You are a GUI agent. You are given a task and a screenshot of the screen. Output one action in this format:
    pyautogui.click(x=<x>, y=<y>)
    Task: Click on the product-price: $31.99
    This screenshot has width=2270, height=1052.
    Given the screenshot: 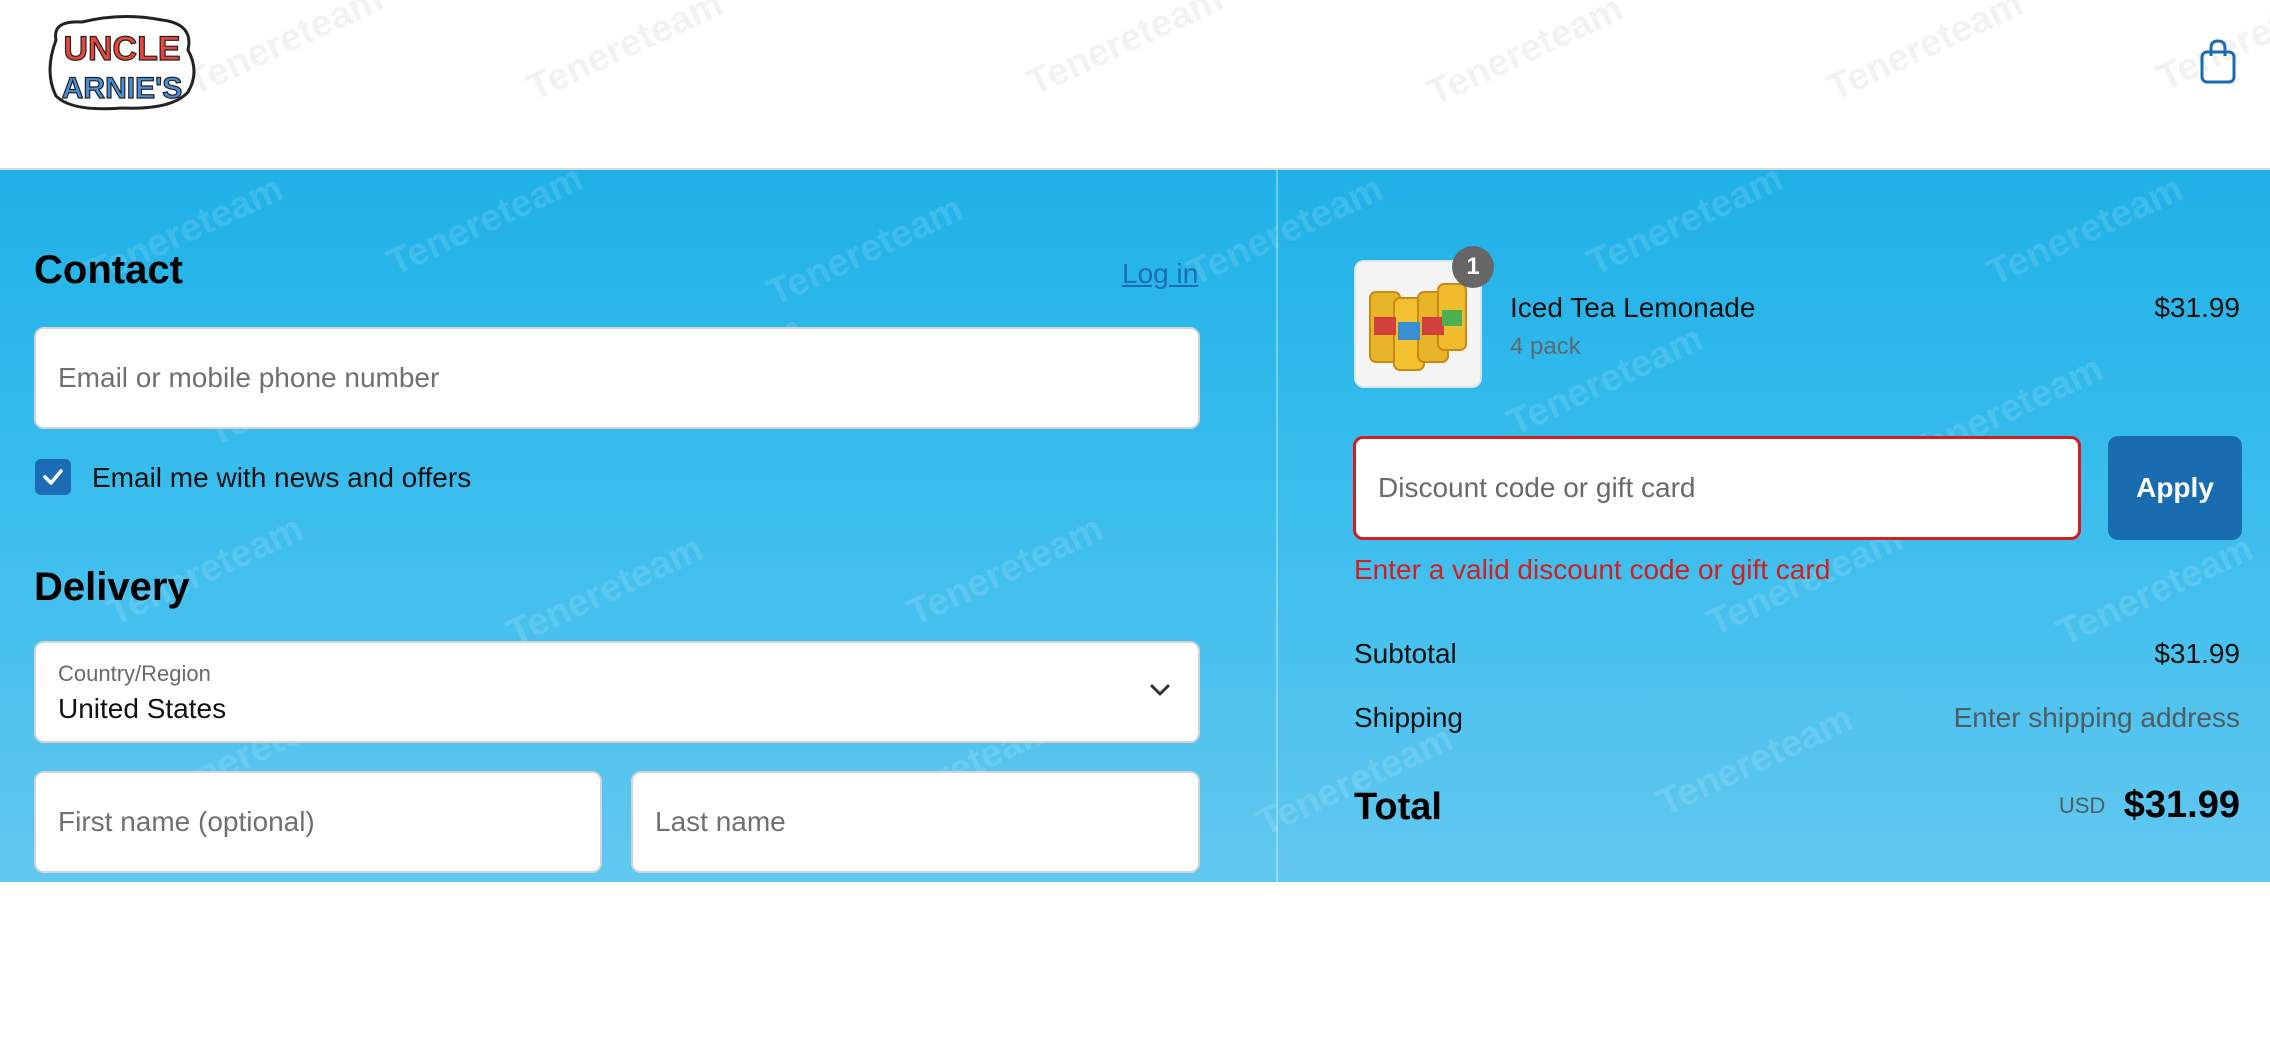 What is the action you would take?
    pyautogui.click(x=2197, y=307)
    